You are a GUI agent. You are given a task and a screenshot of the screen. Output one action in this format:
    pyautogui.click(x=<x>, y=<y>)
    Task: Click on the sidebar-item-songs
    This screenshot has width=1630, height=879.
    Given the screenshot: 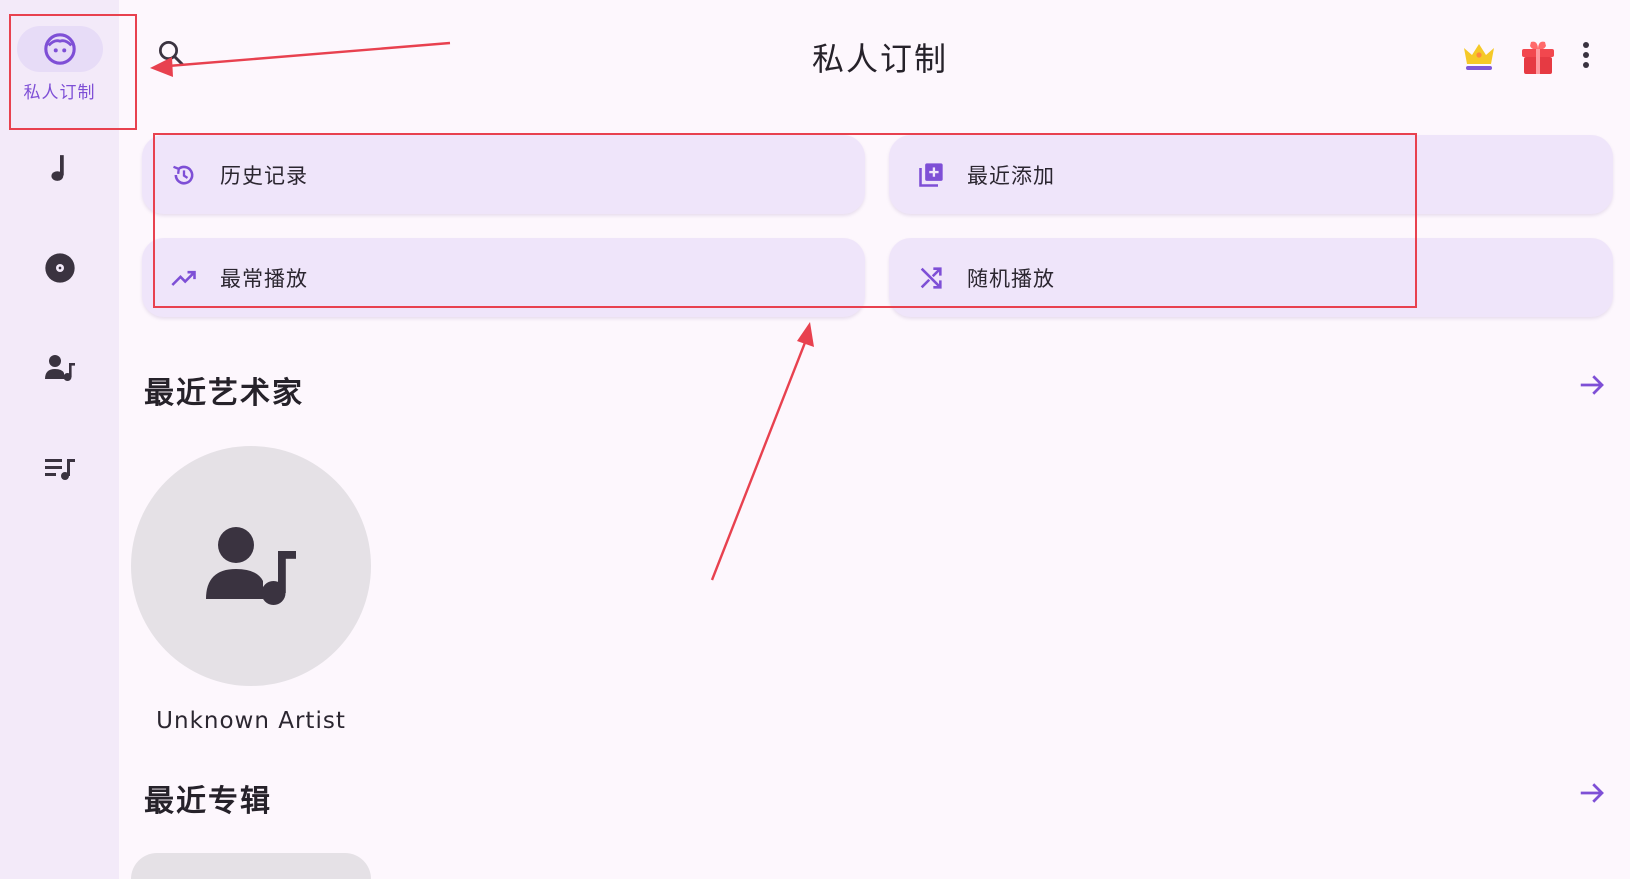 What is the action you would take?
    pyautogui.click(x=59, y=168)
    